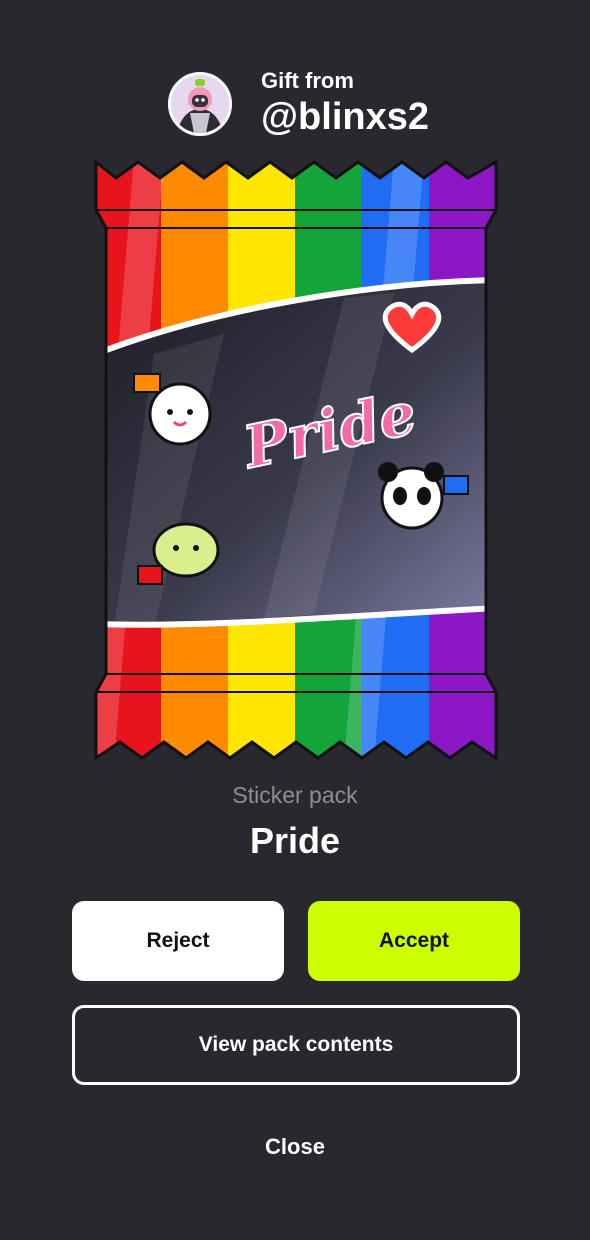  I want to click on avatar-image-icon, so click(200, 104).